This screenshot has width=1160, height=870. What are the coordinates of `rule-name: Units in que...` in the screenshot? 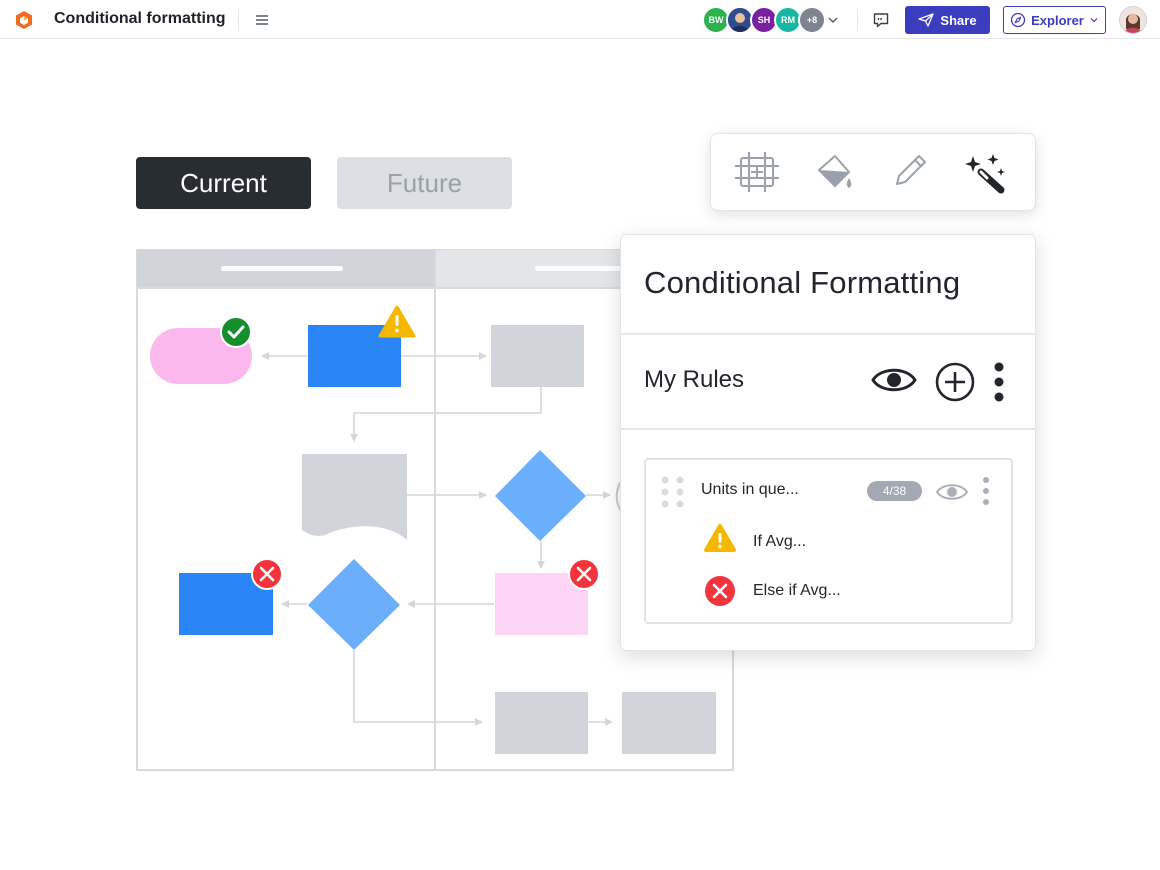 It's located at (750, 490).